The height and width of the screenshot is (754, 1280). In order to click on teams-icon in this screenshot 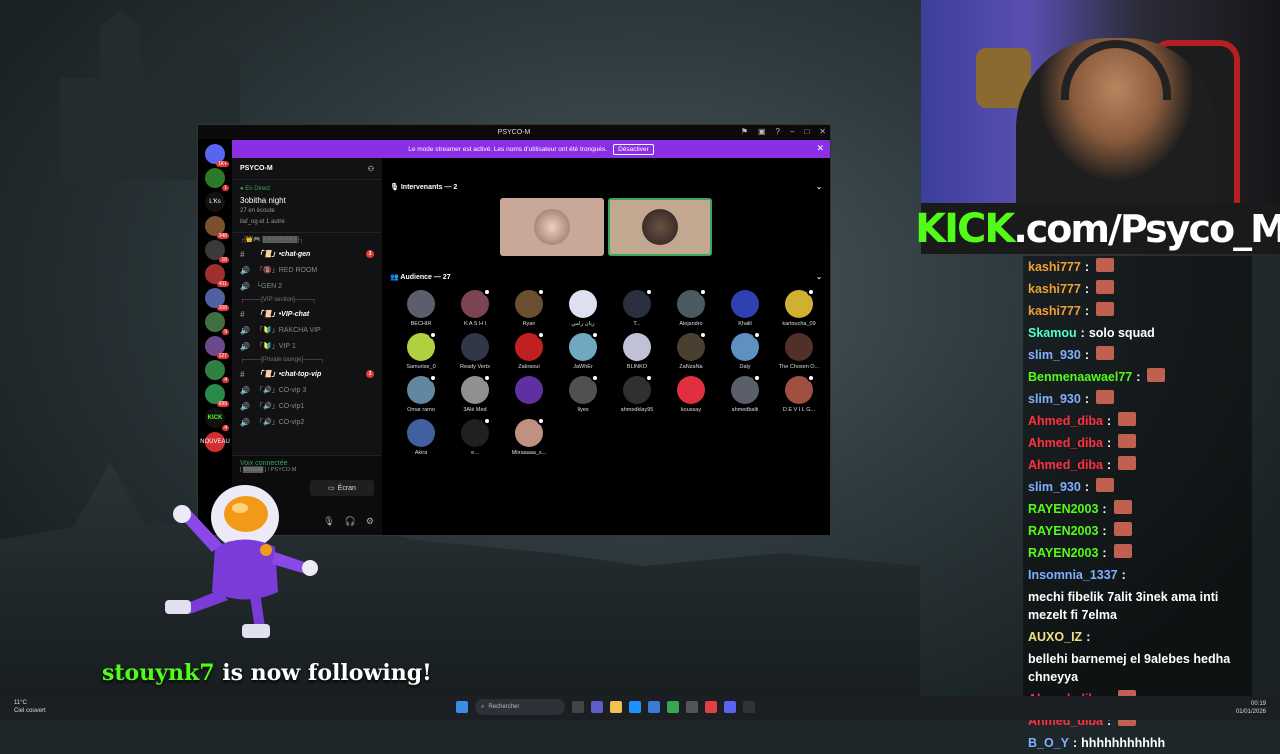, I will do `click(597, 707)`.